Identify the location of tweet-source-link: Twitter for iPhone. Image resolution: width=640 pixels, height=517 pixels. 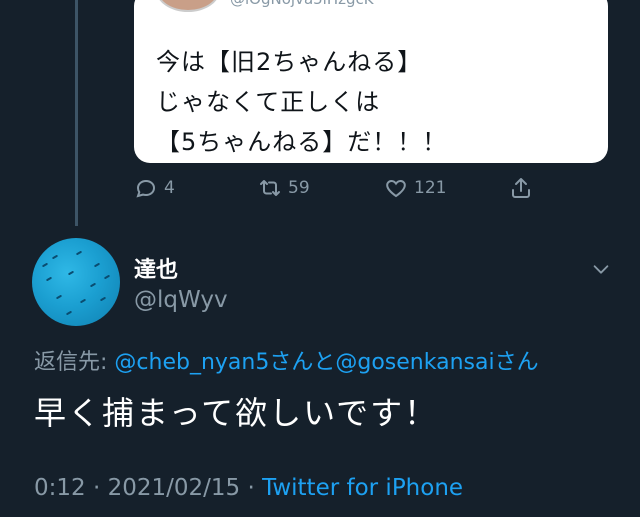
(362, 488).